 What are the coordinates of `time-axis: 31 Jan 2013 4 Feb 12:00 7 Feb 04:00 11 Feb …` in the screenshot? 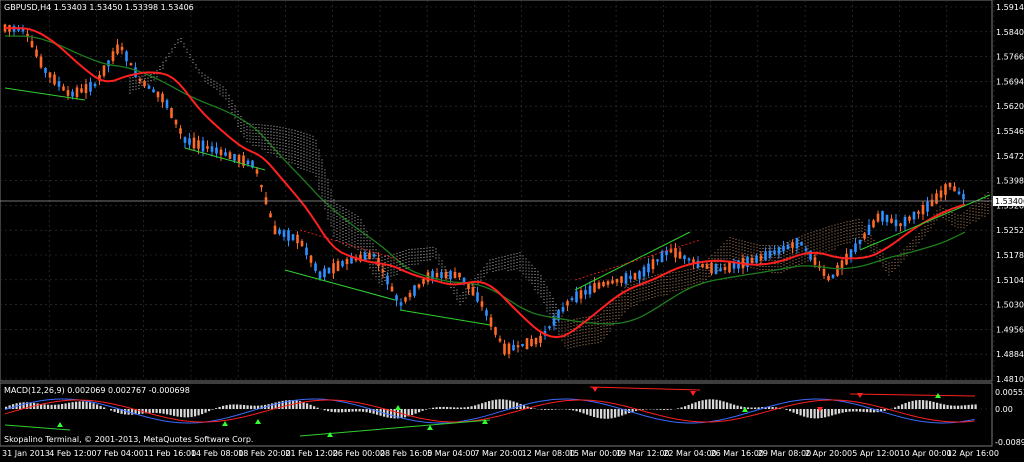 It's located at (500, 453).